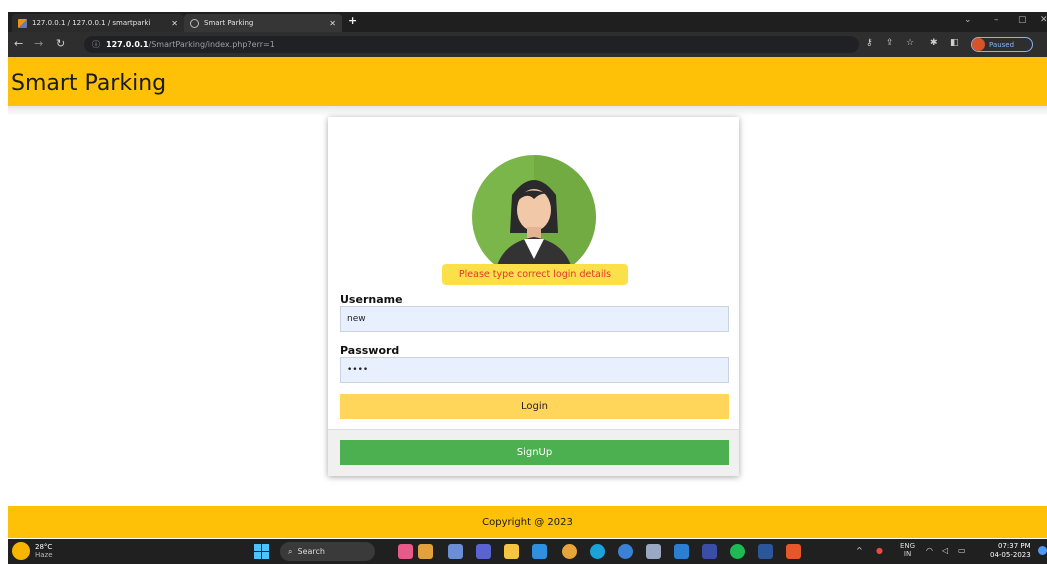 This screenshot has height=564, width=1047. I want to click on card-footer: SignUp, so click(533, 452).